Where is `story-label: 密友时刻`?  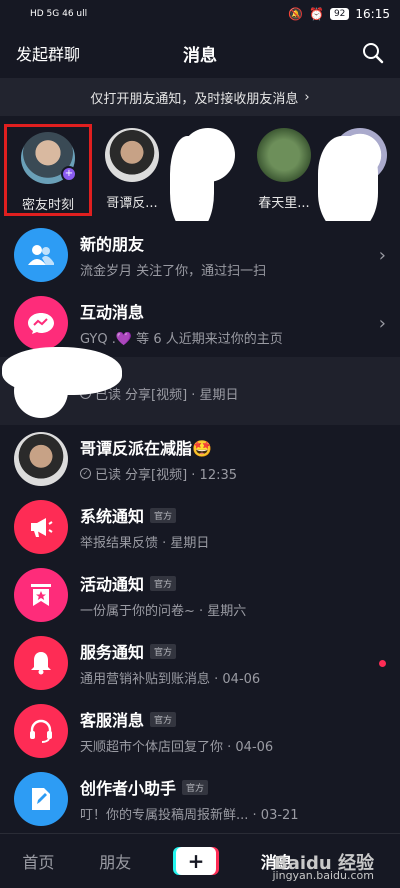
story-label: 密友时刻 is located at coordinates (47, 205).